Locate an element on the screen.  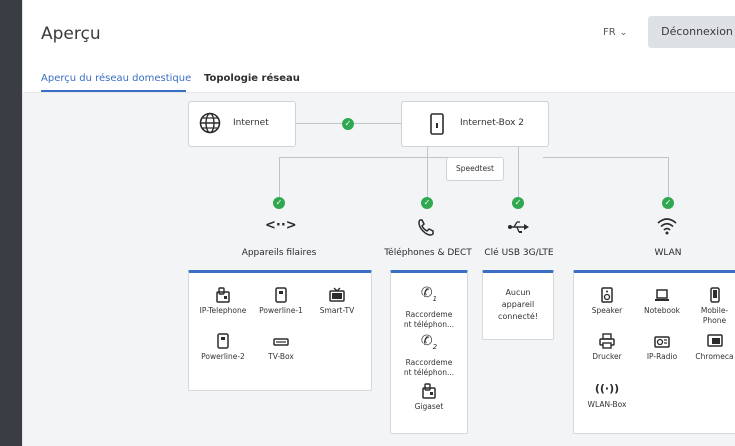
usb-devices-panel: Aucun appareil connecté! is located at coordinates (518, 305).